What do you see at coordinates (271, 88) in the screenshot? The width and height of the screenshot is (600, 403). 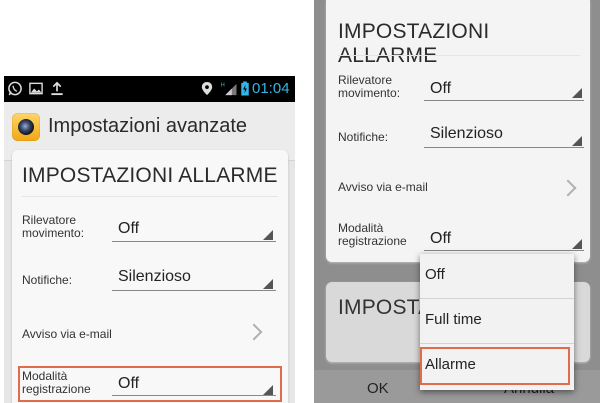 I see `clock-time: 01:04` at bounding box center [271, 88].